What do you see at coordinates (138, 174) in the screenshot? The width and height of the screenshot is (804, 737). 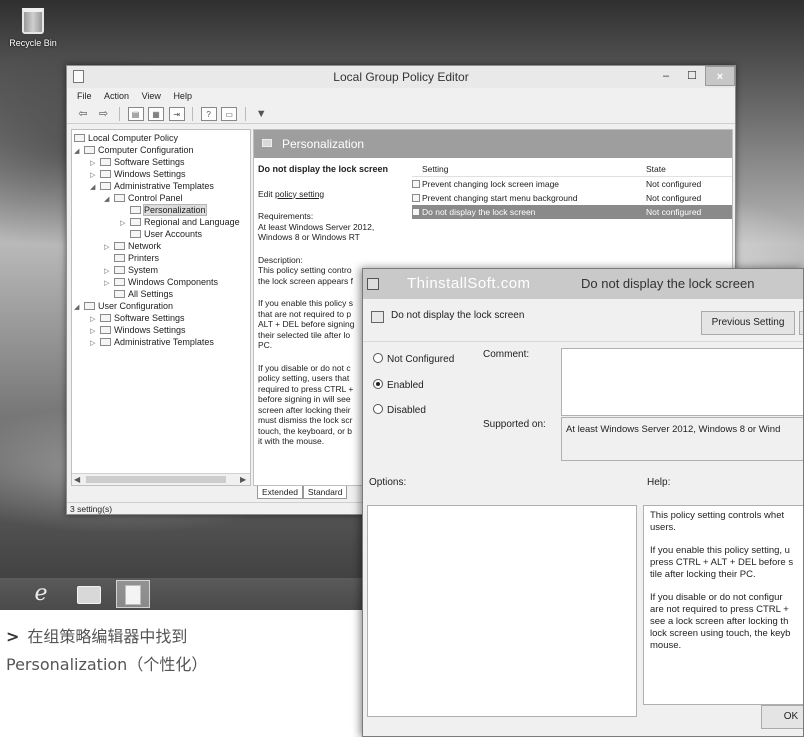 I see `tree-node-windows-settings: ▷ Windows Settings` at bounding box center [138, 174].